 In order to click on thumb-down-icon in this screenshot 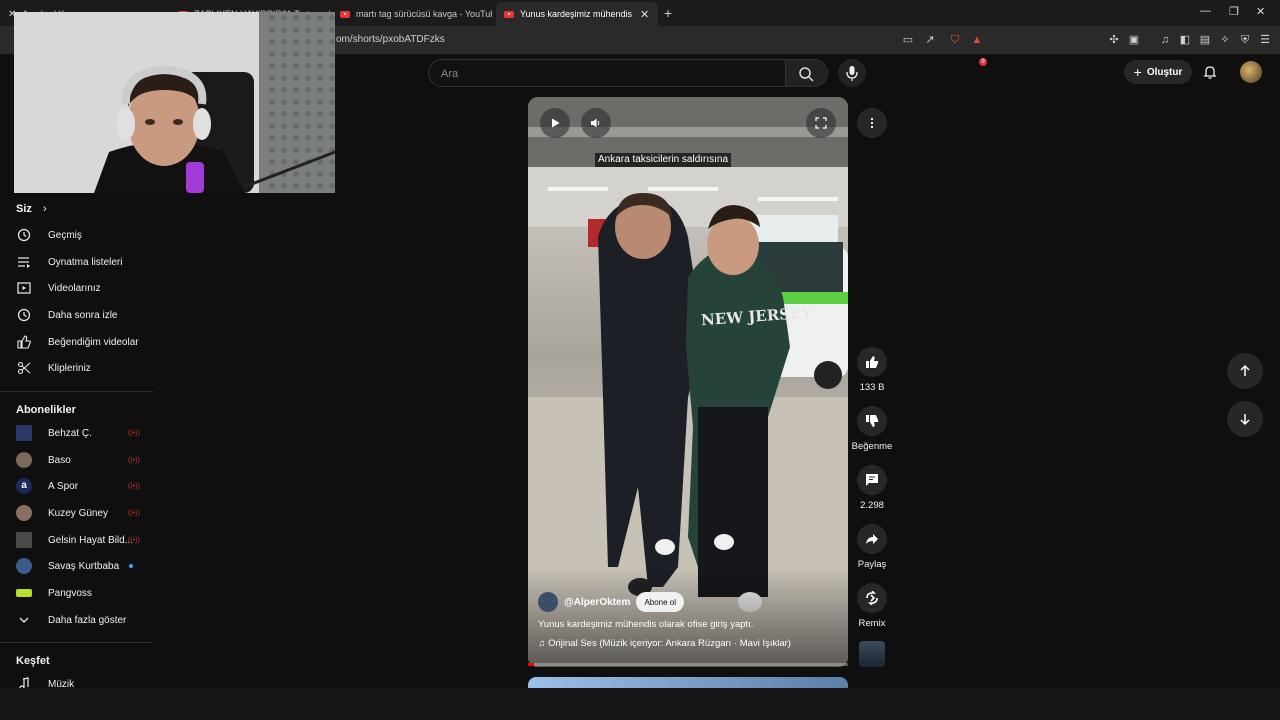, I will do `click(872, 421)`.